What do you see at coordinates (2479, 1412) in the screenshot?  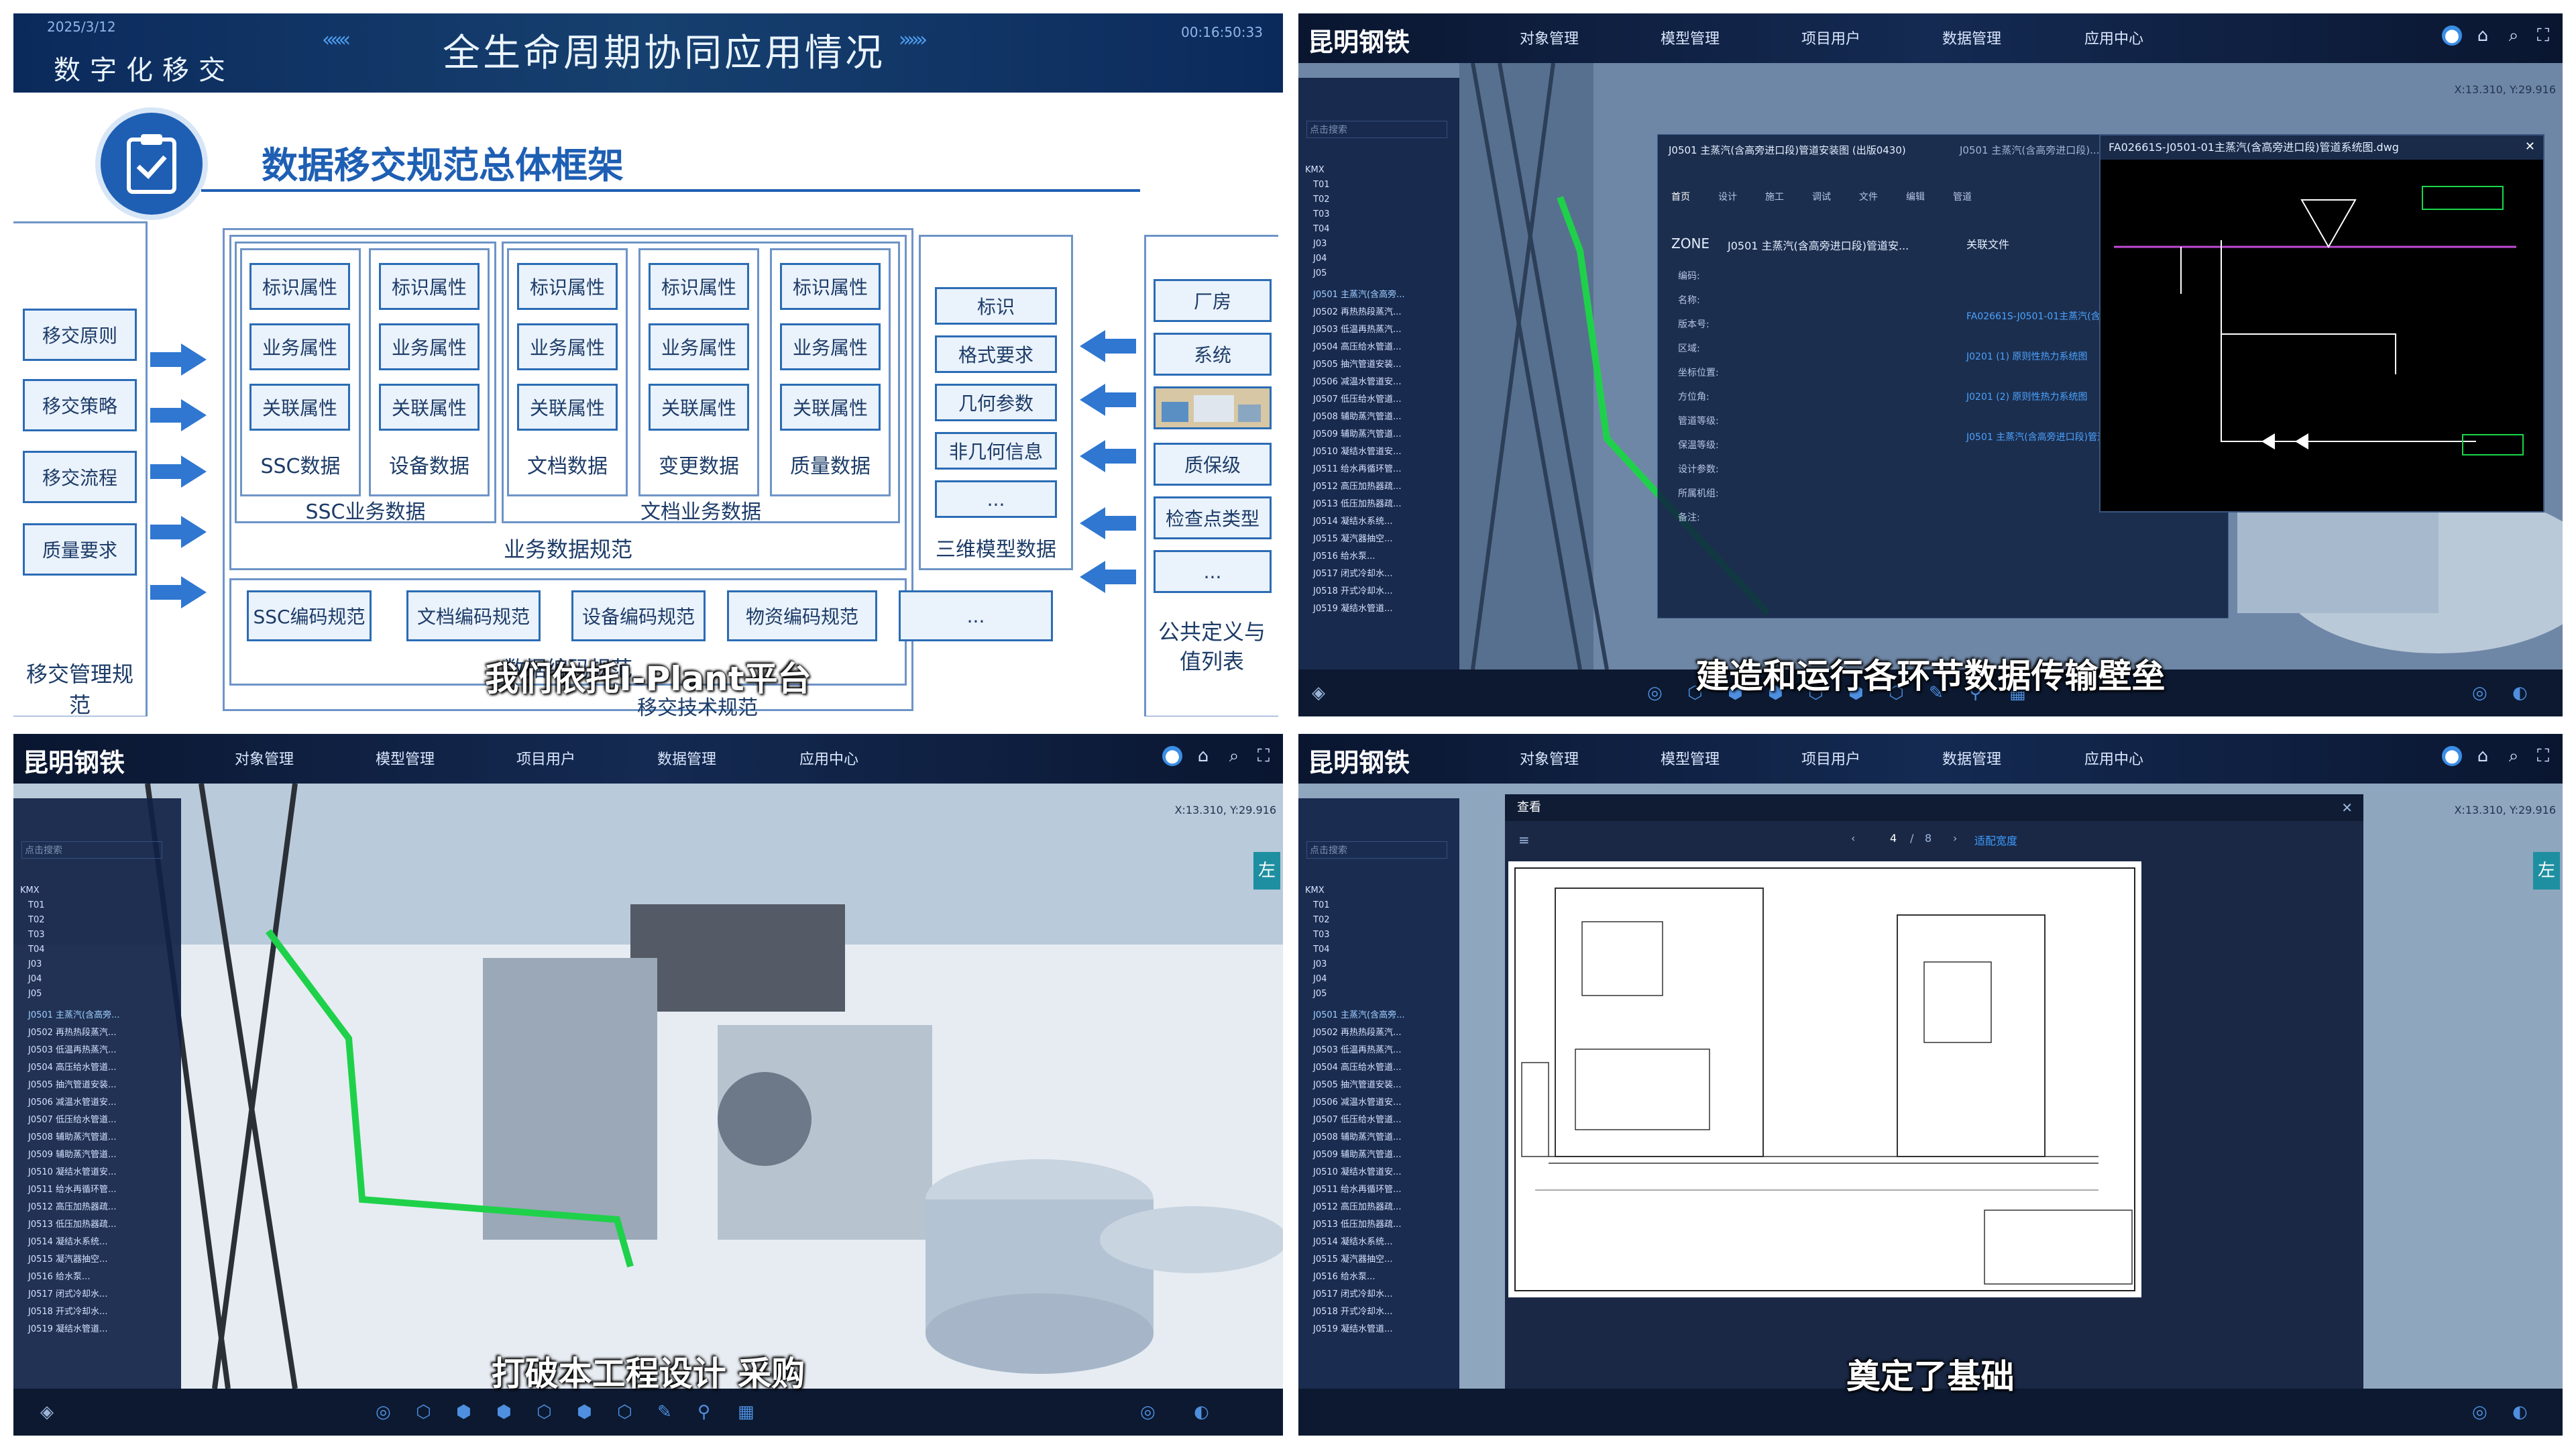 I see `tool-icon: ◎` at bounding box center [2479, 1412].